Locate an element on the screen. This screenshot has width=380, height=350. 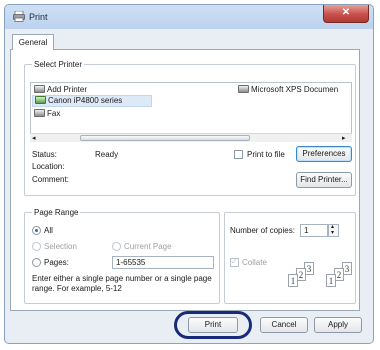
select-printer-label: Select Printer is located at coordinates (58, 64).